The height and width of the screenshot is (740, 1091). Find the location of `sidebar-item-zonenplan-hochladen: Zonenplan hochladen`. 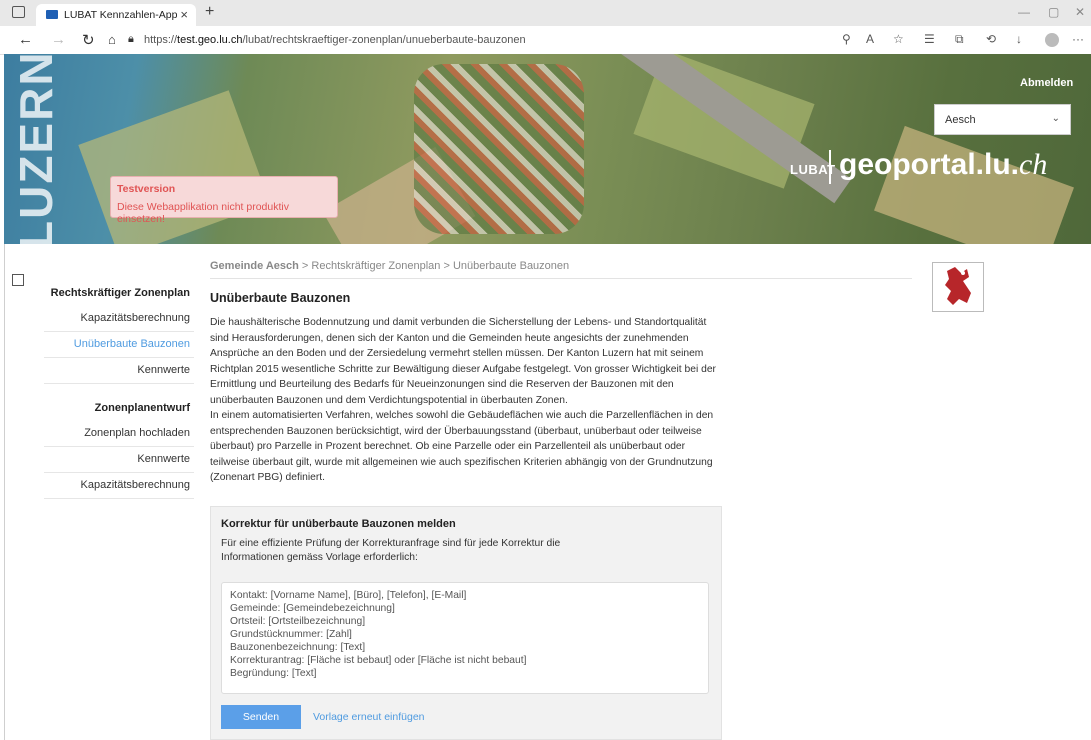

sidebar-item-zonenplan-hochladen: Zonenplan hochladen is located at coordinates (119, 434).